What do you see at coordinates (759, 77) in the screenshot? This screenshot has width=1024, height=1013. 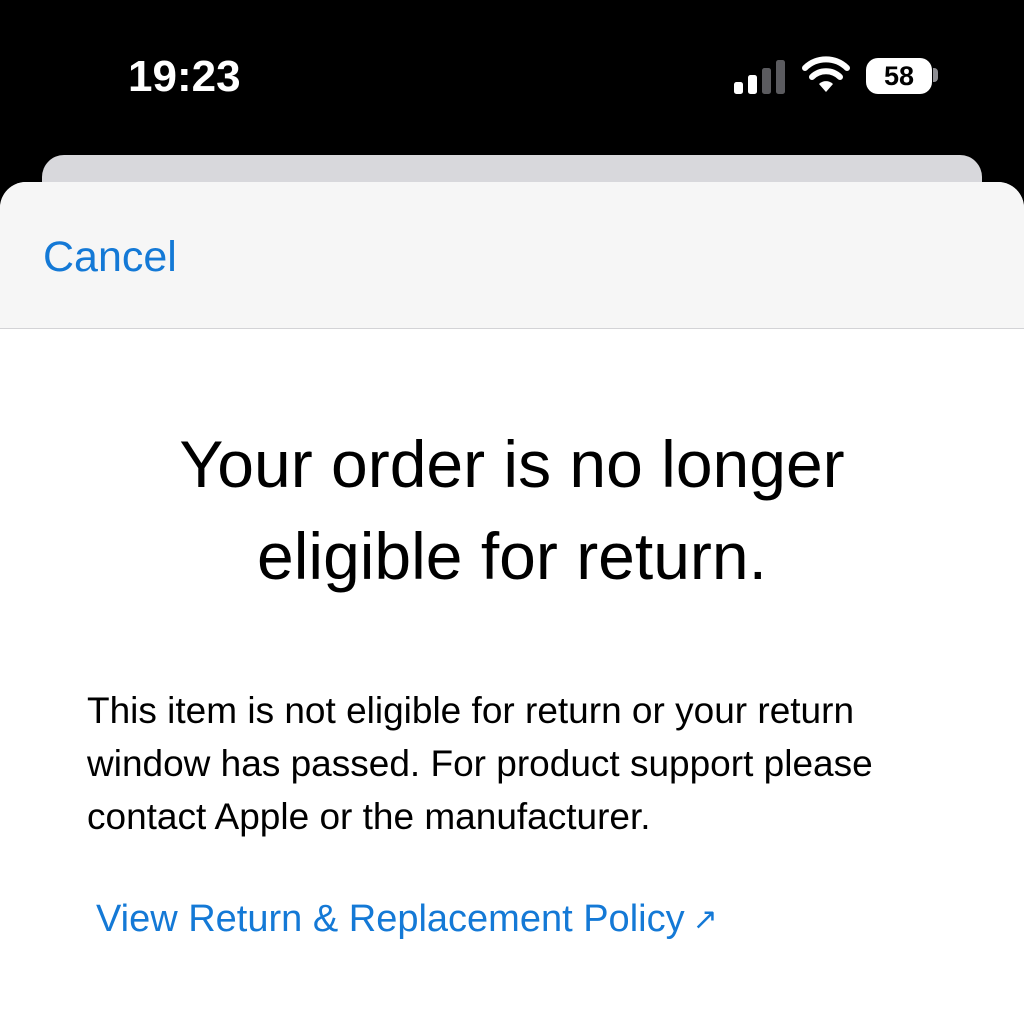 I see `cellular-signal-icon` at bounding box center [759, 77].